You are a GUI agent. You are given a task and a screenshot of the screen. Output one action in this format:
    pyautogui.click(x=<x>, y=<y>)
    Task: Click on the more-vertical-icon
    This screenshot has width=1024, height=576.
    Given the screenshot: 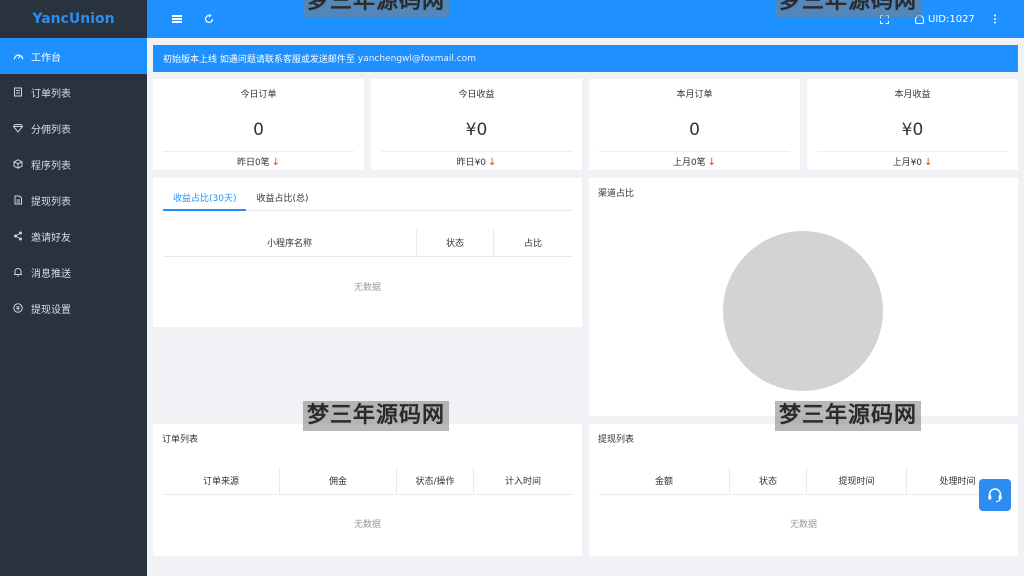 What is the action you would take?
    pyautogui.click(x=995, y=19)
    